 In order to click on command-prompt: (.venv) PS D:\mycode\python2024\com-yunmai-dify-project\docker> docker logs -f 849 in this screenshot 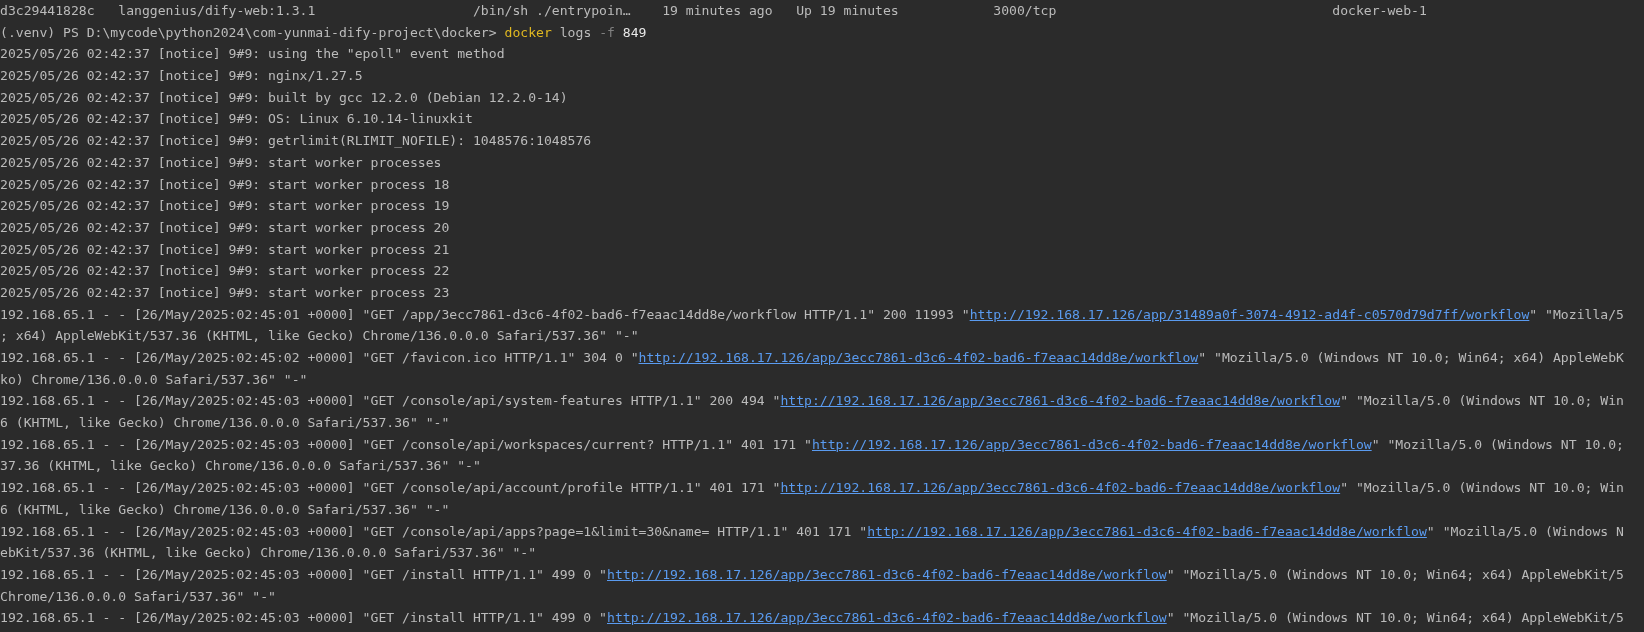, I will do `click(323, 32)`.